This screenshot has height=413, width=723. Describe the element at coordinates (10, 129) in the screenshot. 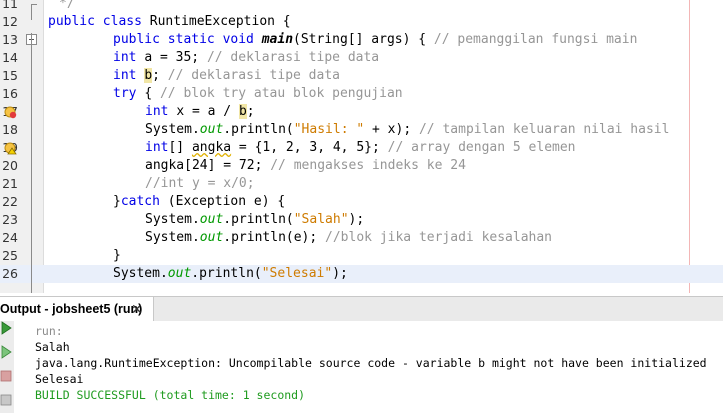

I see `line-number: 18` at that location.